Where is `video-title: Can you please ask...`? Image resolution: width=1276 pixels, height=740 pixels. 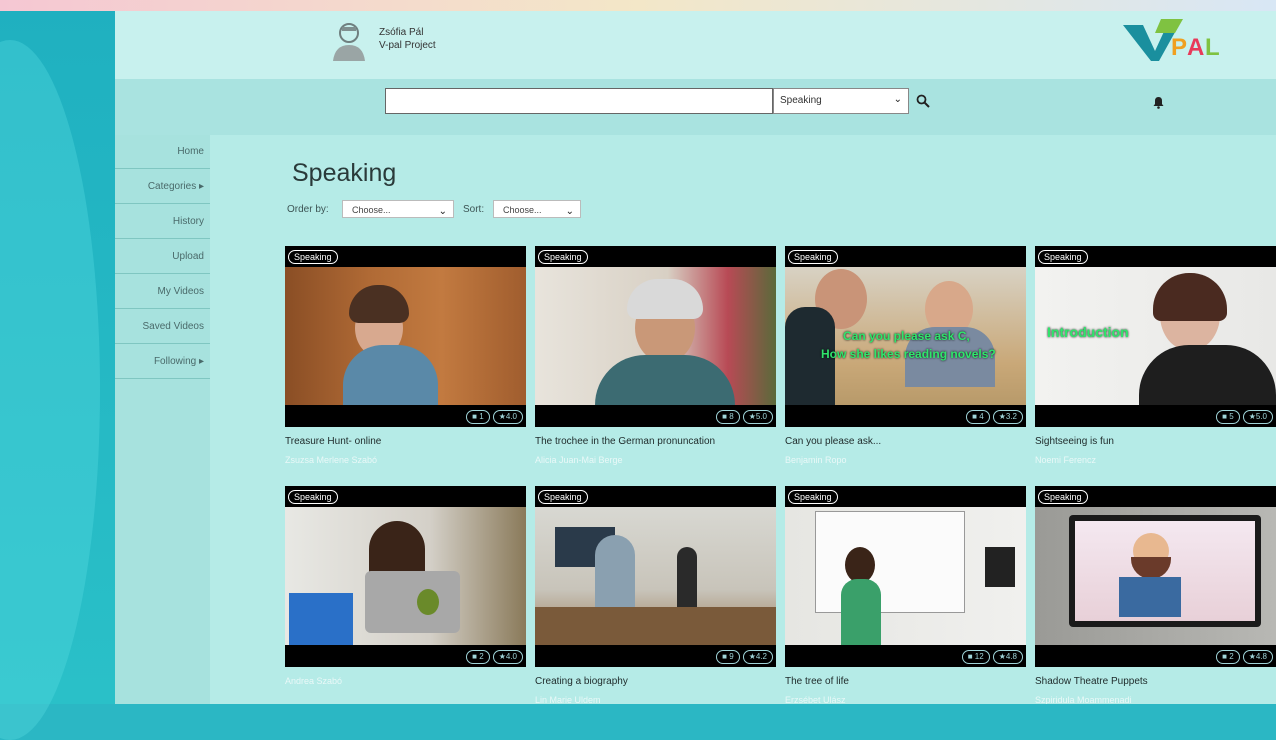 video-title: Can you please ask... is located at coordinates (905, 441).